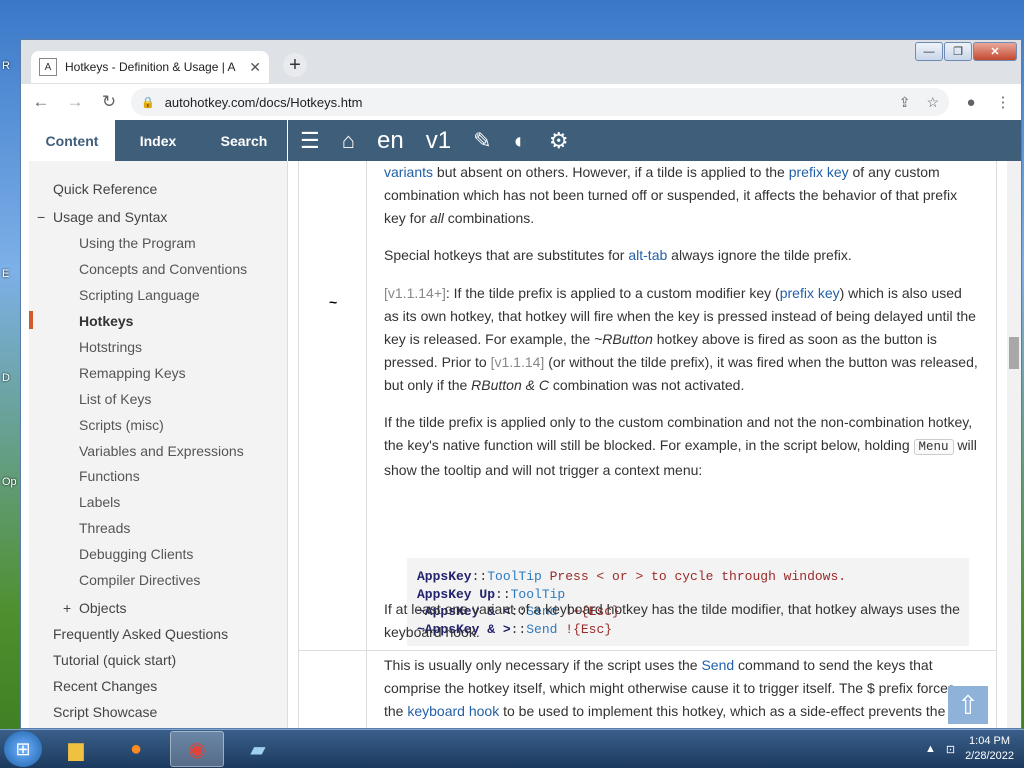 The image size is (1024, 768). I want to click on chrome-icon: ◉, so click(197, 749).